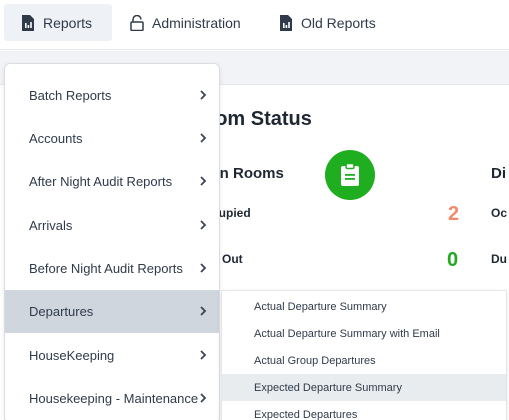 The height and width of the screenshot is (420, 509). Describe the element at coordinates (112, 138) in the screenshot. I see `menu-item-accounts: Accounts` at that location.